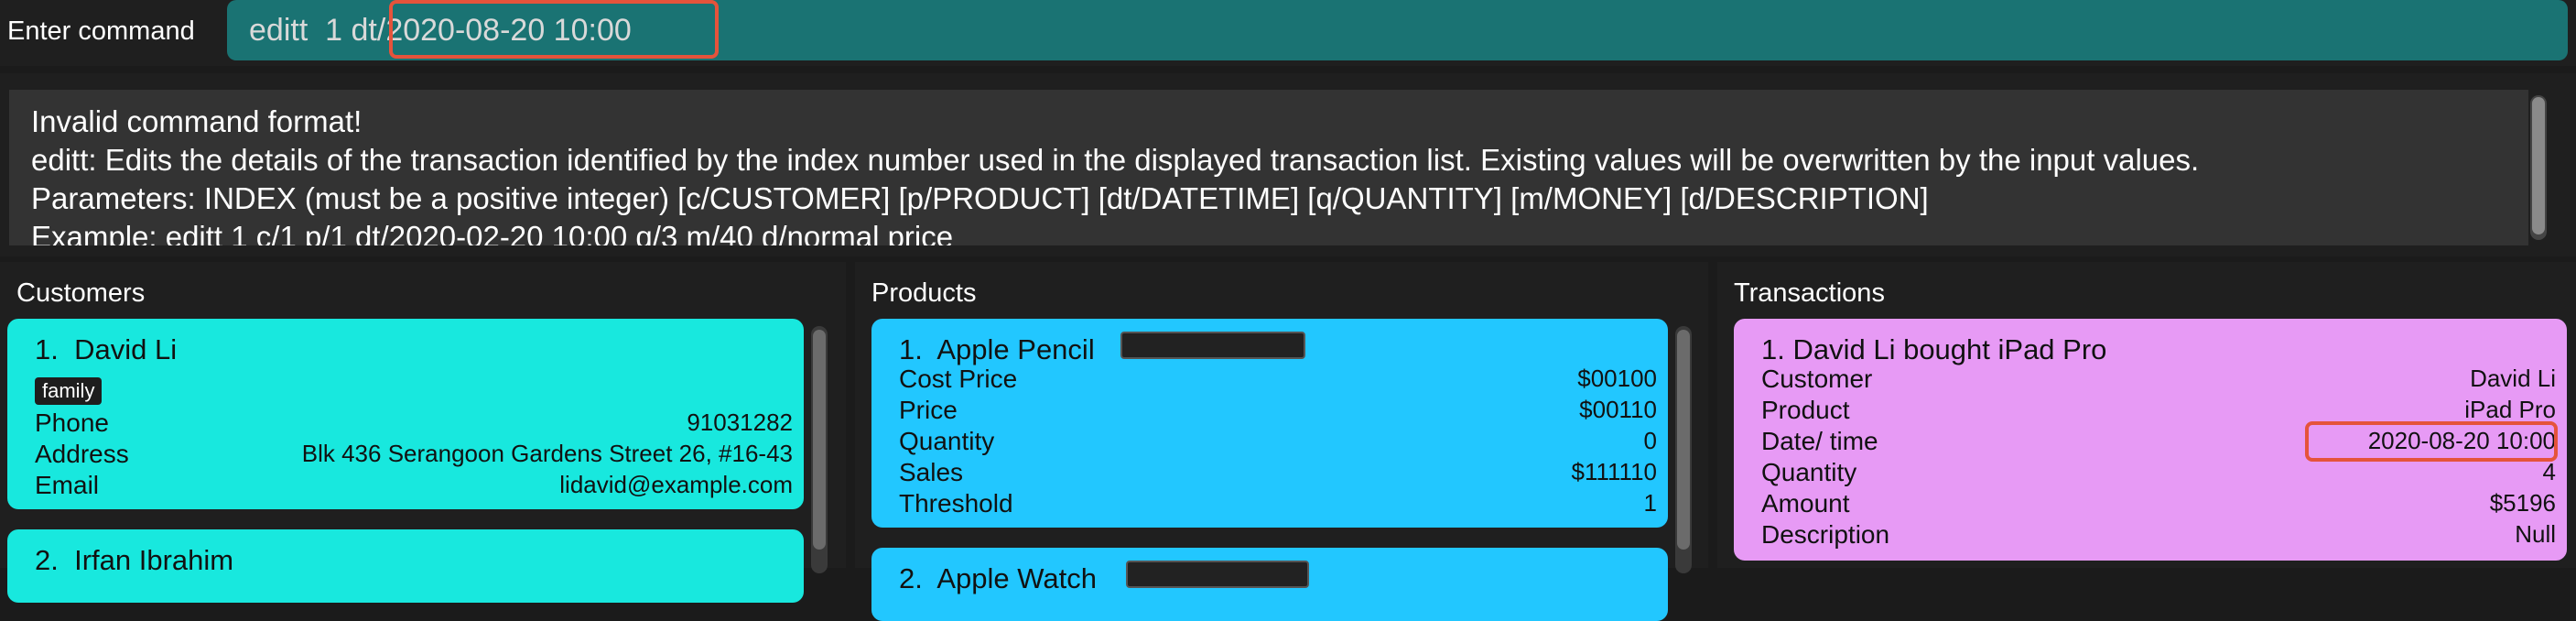 The height and width of the screenshot is (621, 2576). What do you see at coordinates (2513, 378) in the screenshot?
I see `customer-value: David Li` at bounding box center [2513, 378].